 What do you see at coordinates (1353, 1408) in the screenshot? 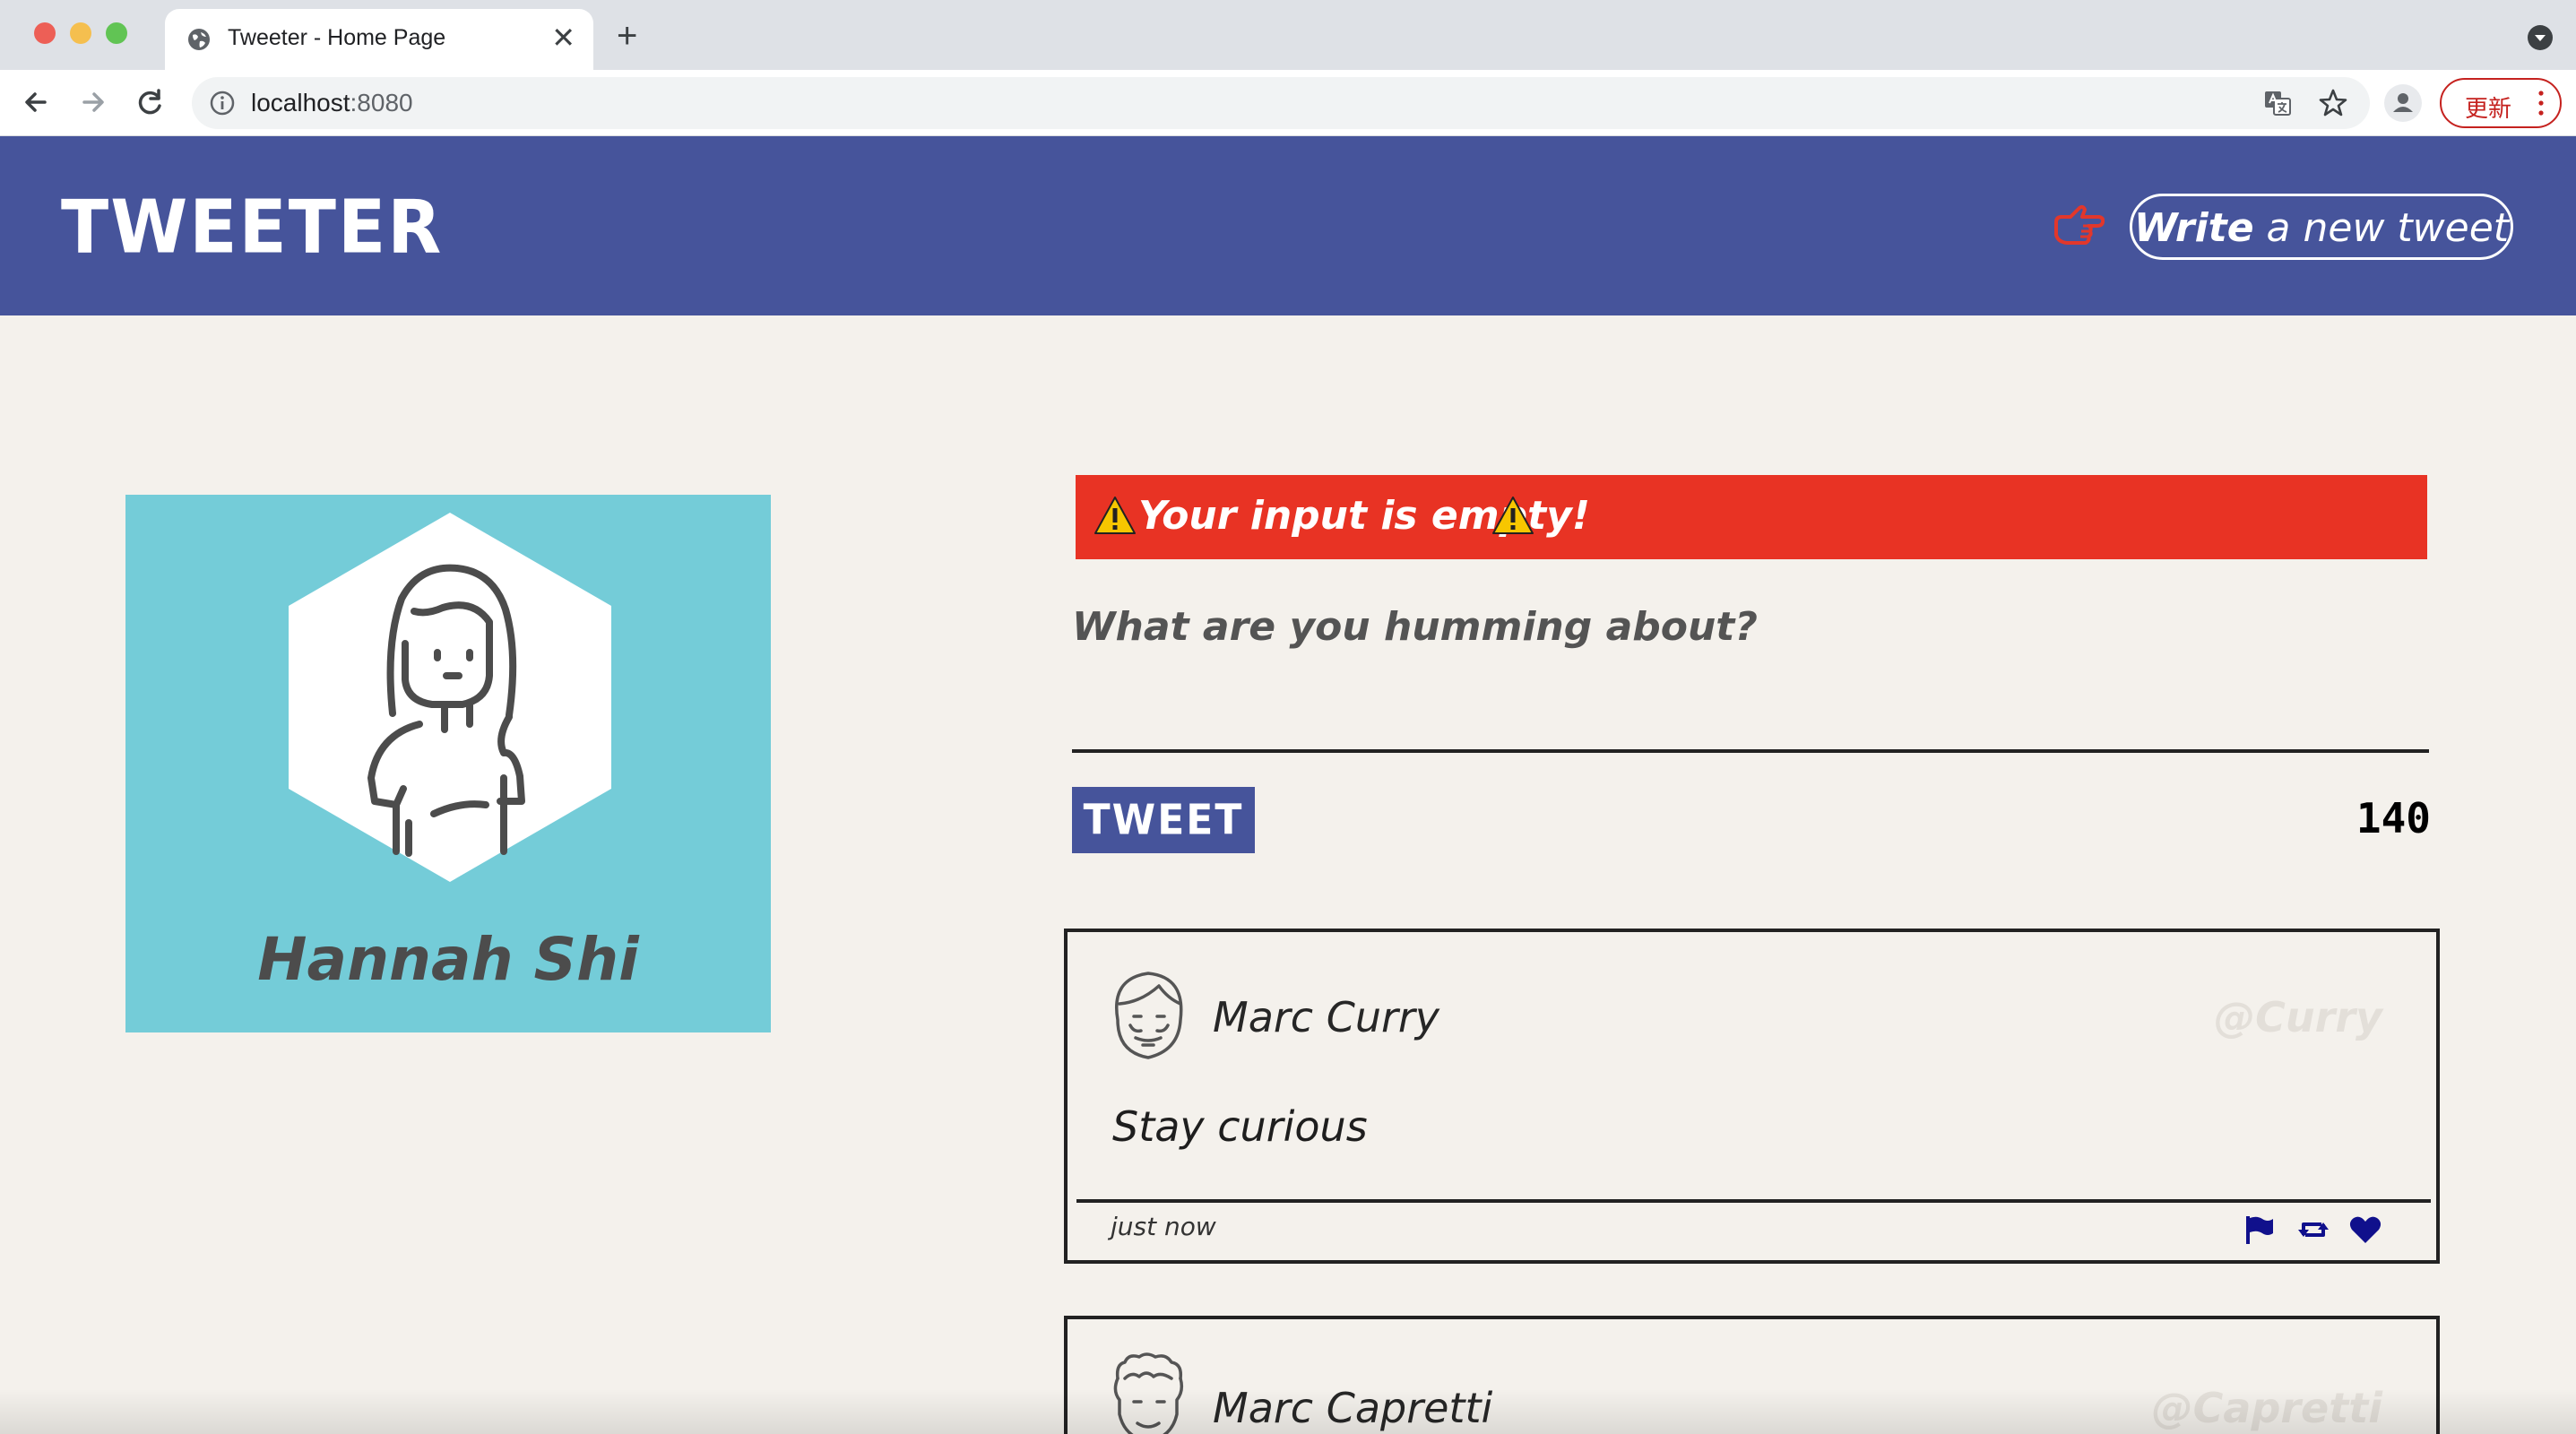
I see `tweet-author-name: Marc Capretti` at bounding box center [1353, 1408].